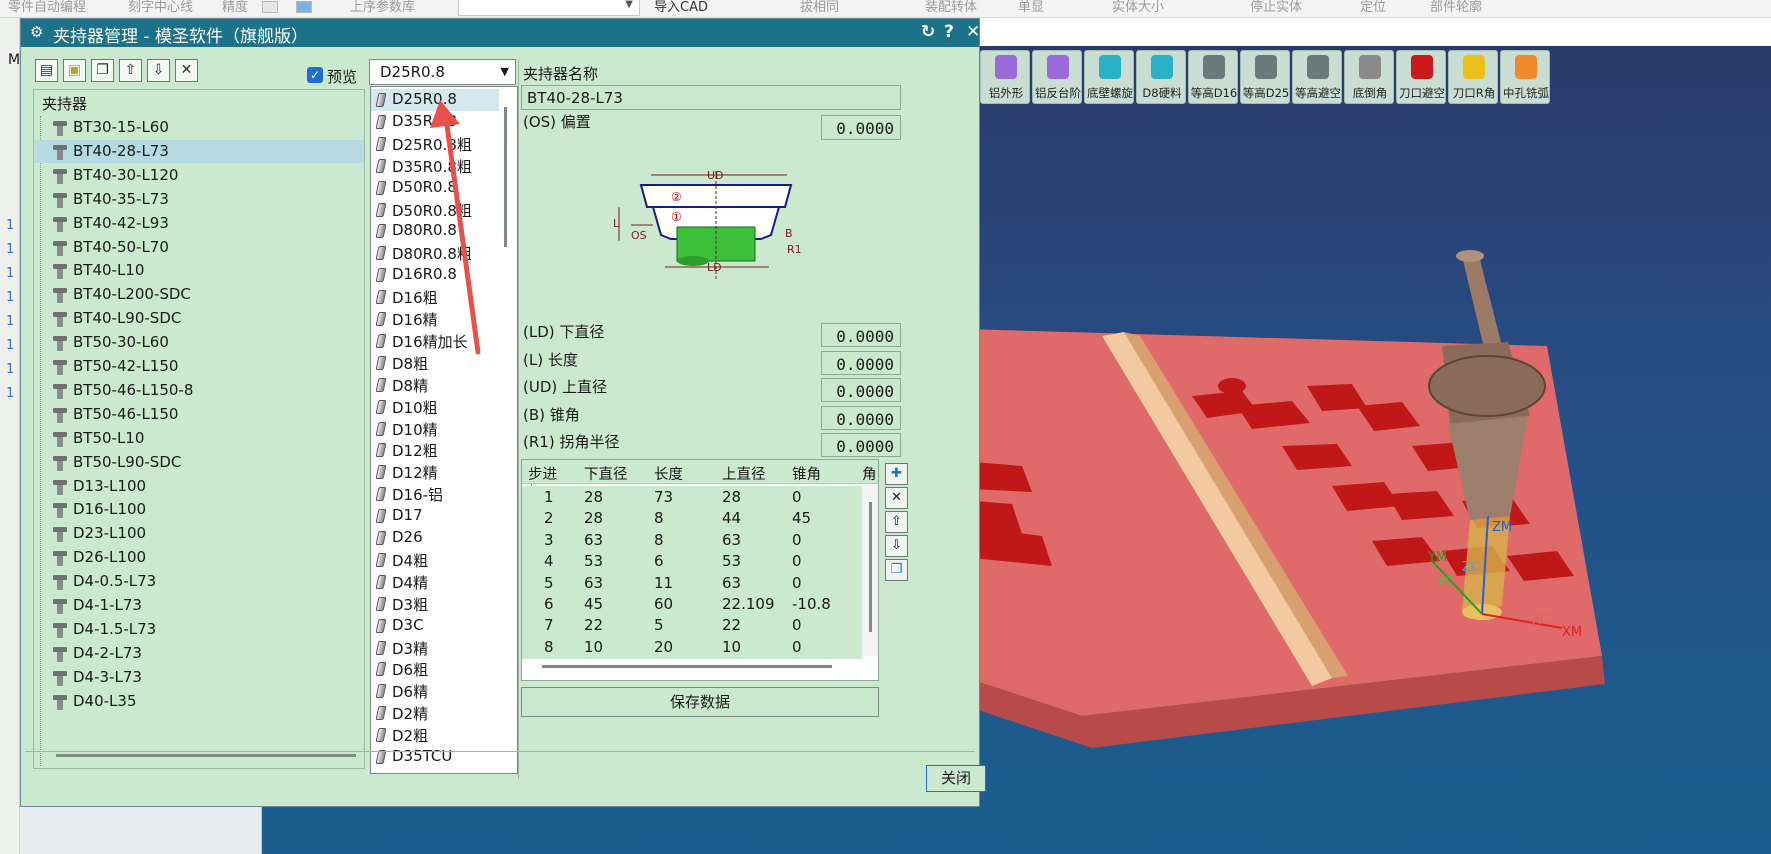 The width and height of the screenshot is (1771, 854). Describe the element at coordinates (1109, 77) in the screenshot. I see `ribbon-button: 底壁螺旋` at that location.